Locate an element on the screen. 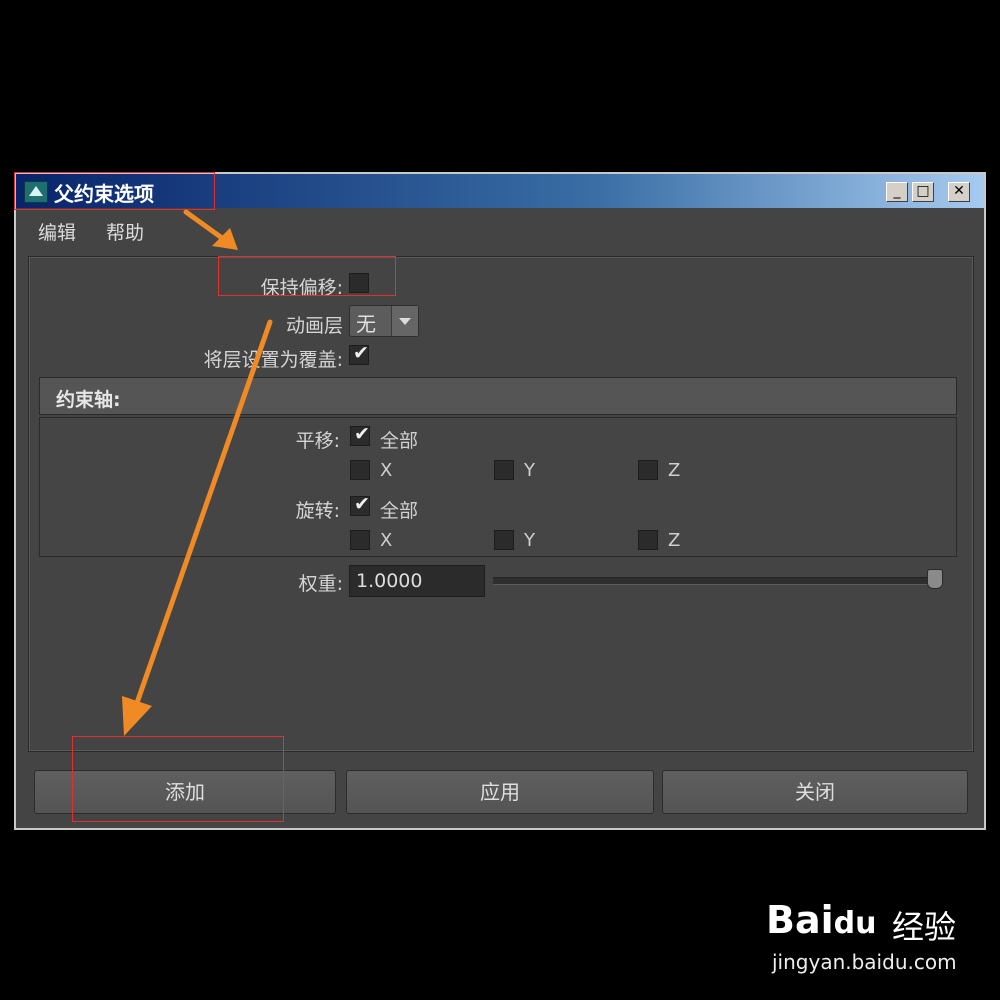 This screenshot has width=1000, height=1000. annotation-arrows is located at coordinates (197, 472).